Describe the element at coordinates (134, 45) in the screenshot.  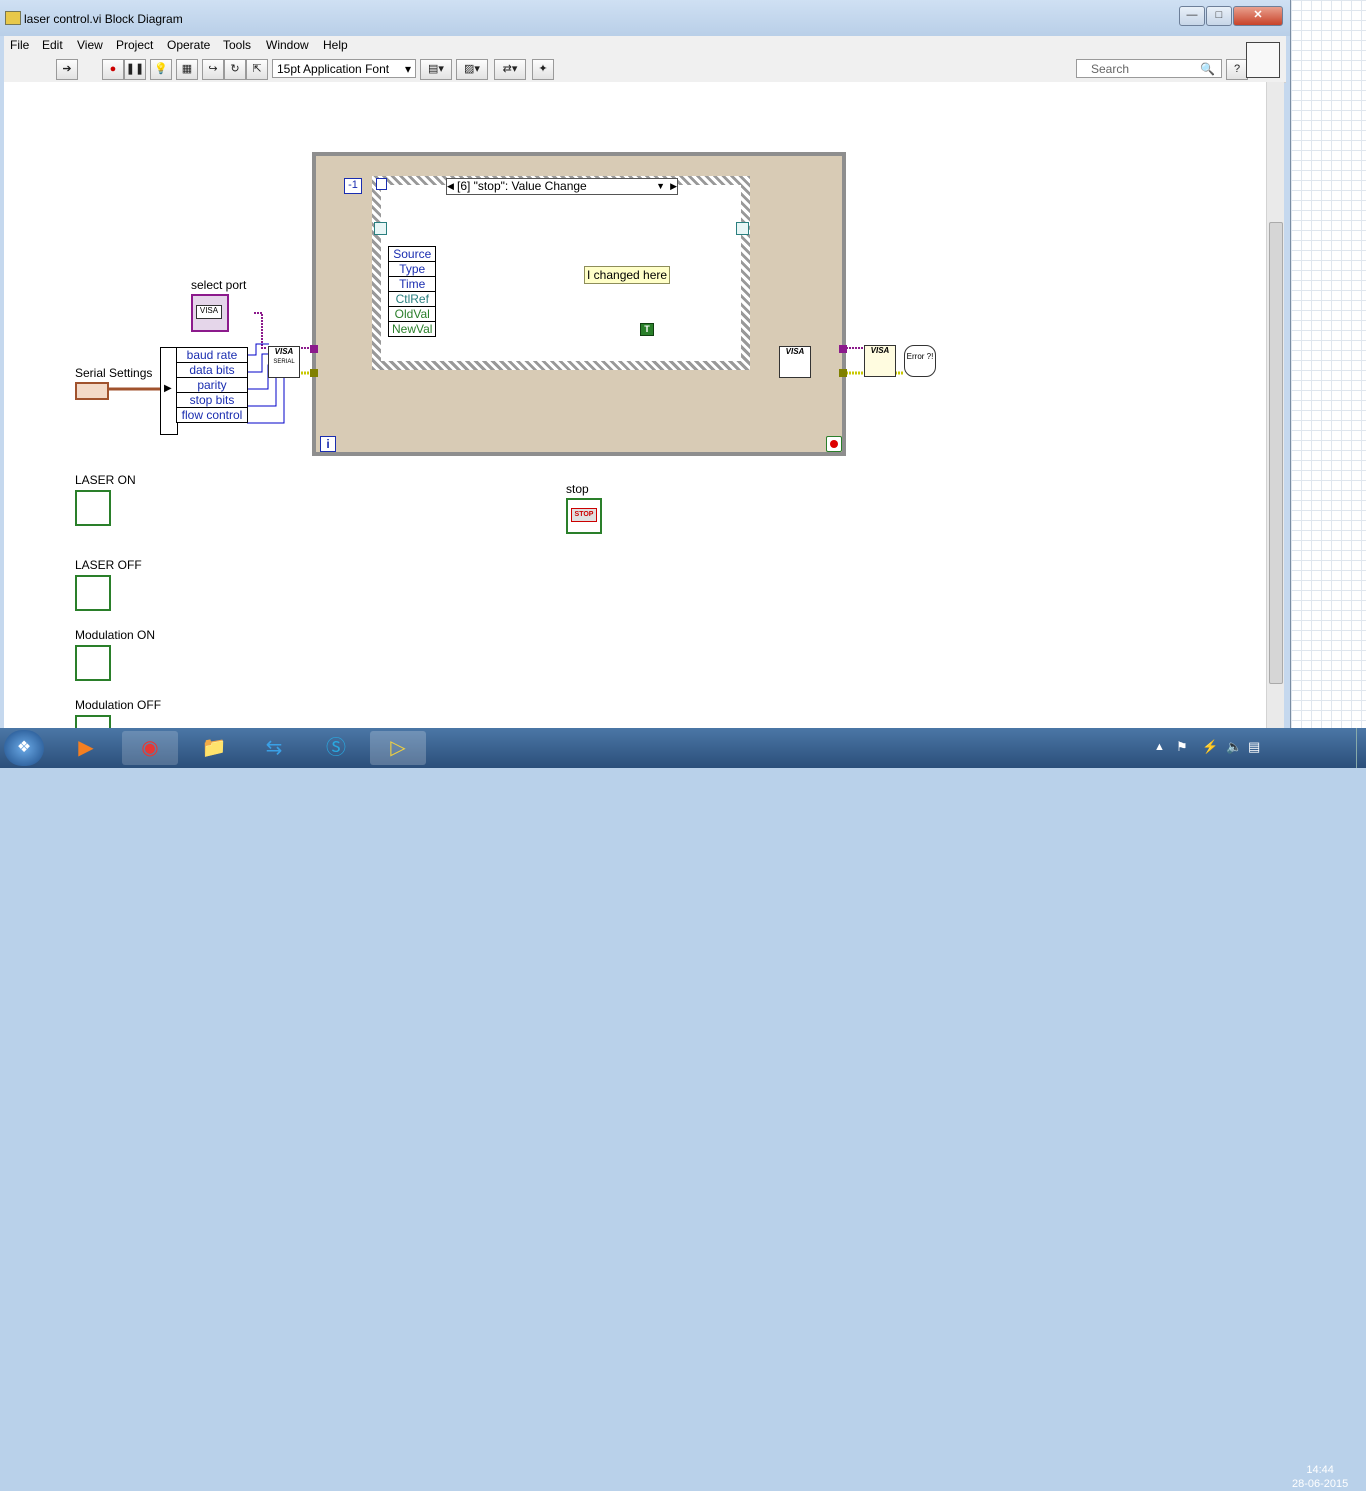
I see `menu-project: Project` at that location.